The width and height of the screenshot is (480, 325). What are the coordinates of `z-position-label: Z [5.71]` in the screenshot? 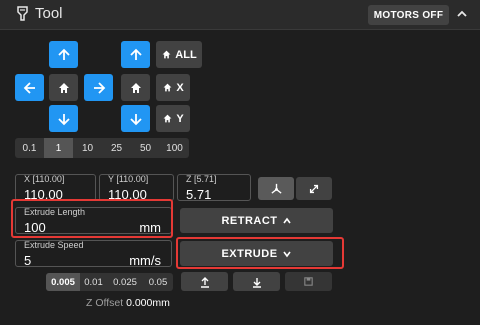 It's located at (201, 179).